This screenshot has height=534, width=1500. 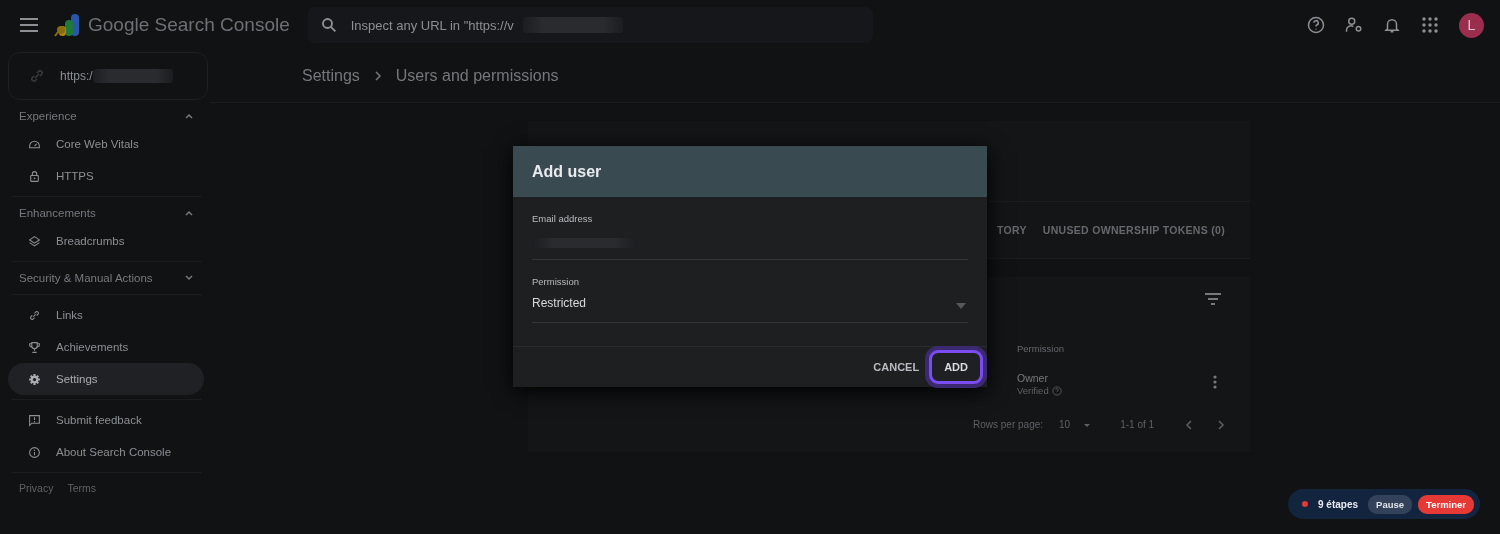 What do you see at coordinates (1189, 424) in the screenshot?
I see `previous-page-icon` at bounding box center [1189, 424].